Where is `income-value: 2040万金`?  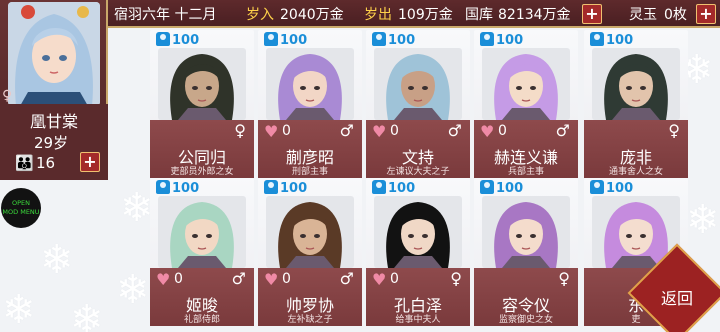
income-value: 2040万金 is located at coordinates (312, 15).